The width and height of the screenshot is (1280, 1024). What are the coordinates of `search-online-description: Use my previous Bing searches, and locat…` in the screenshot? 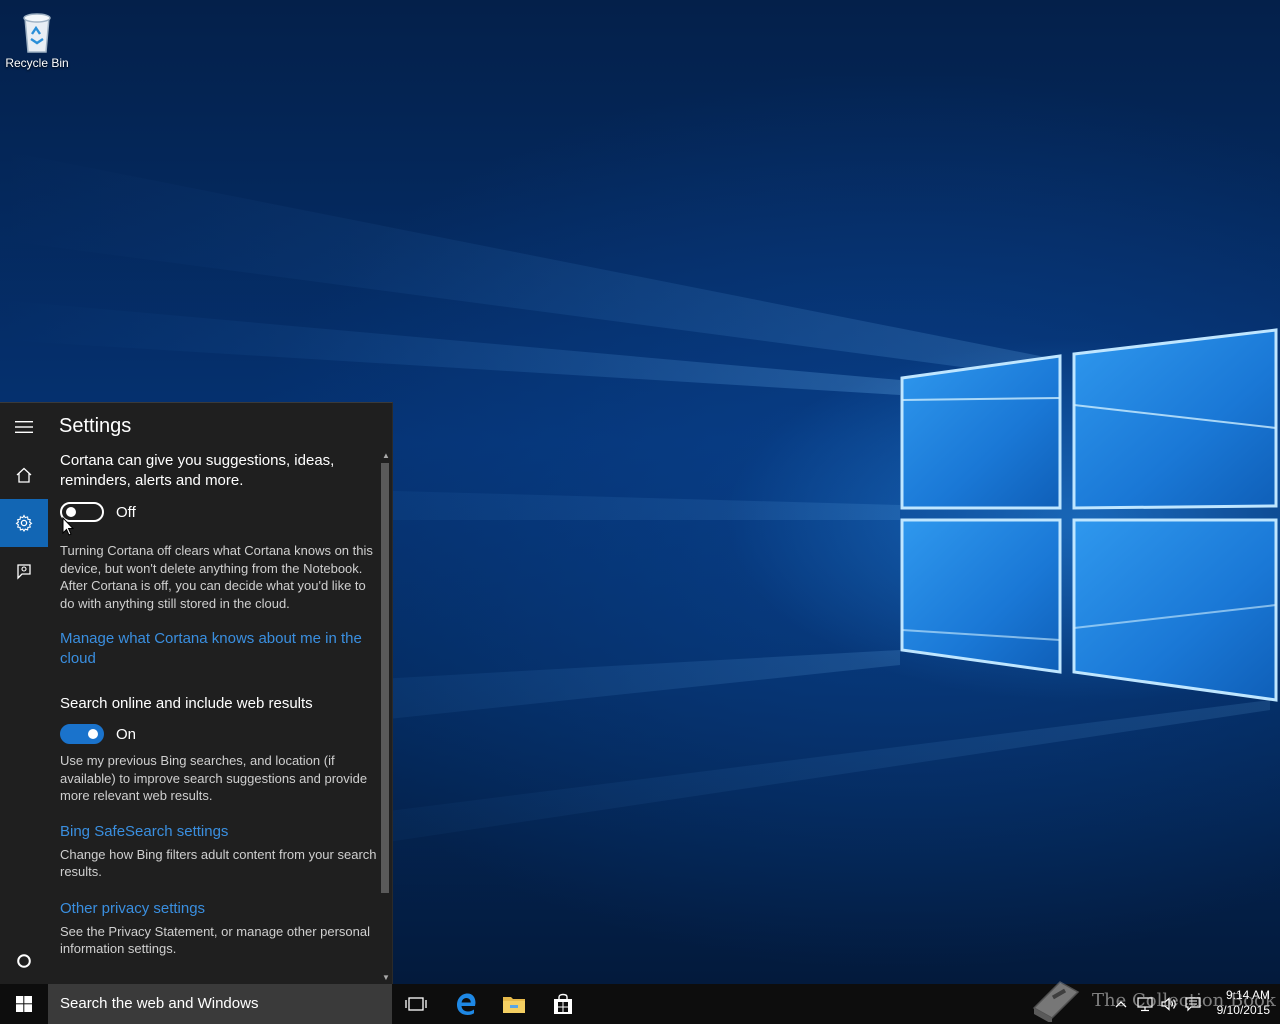 It's located at (214, 778).